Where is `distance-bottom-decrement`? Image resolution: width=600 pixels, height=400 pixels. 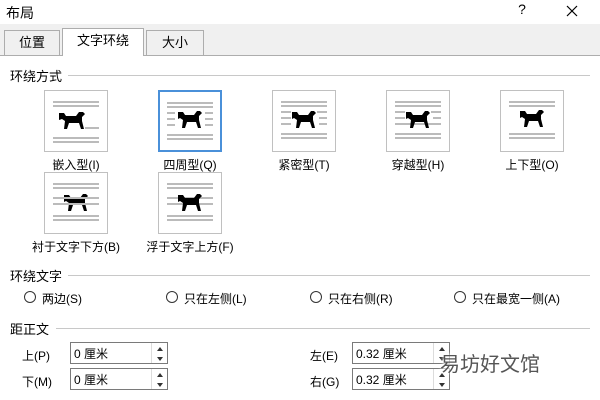 distance-bottom-decrement is located at coordinates (160, 384).